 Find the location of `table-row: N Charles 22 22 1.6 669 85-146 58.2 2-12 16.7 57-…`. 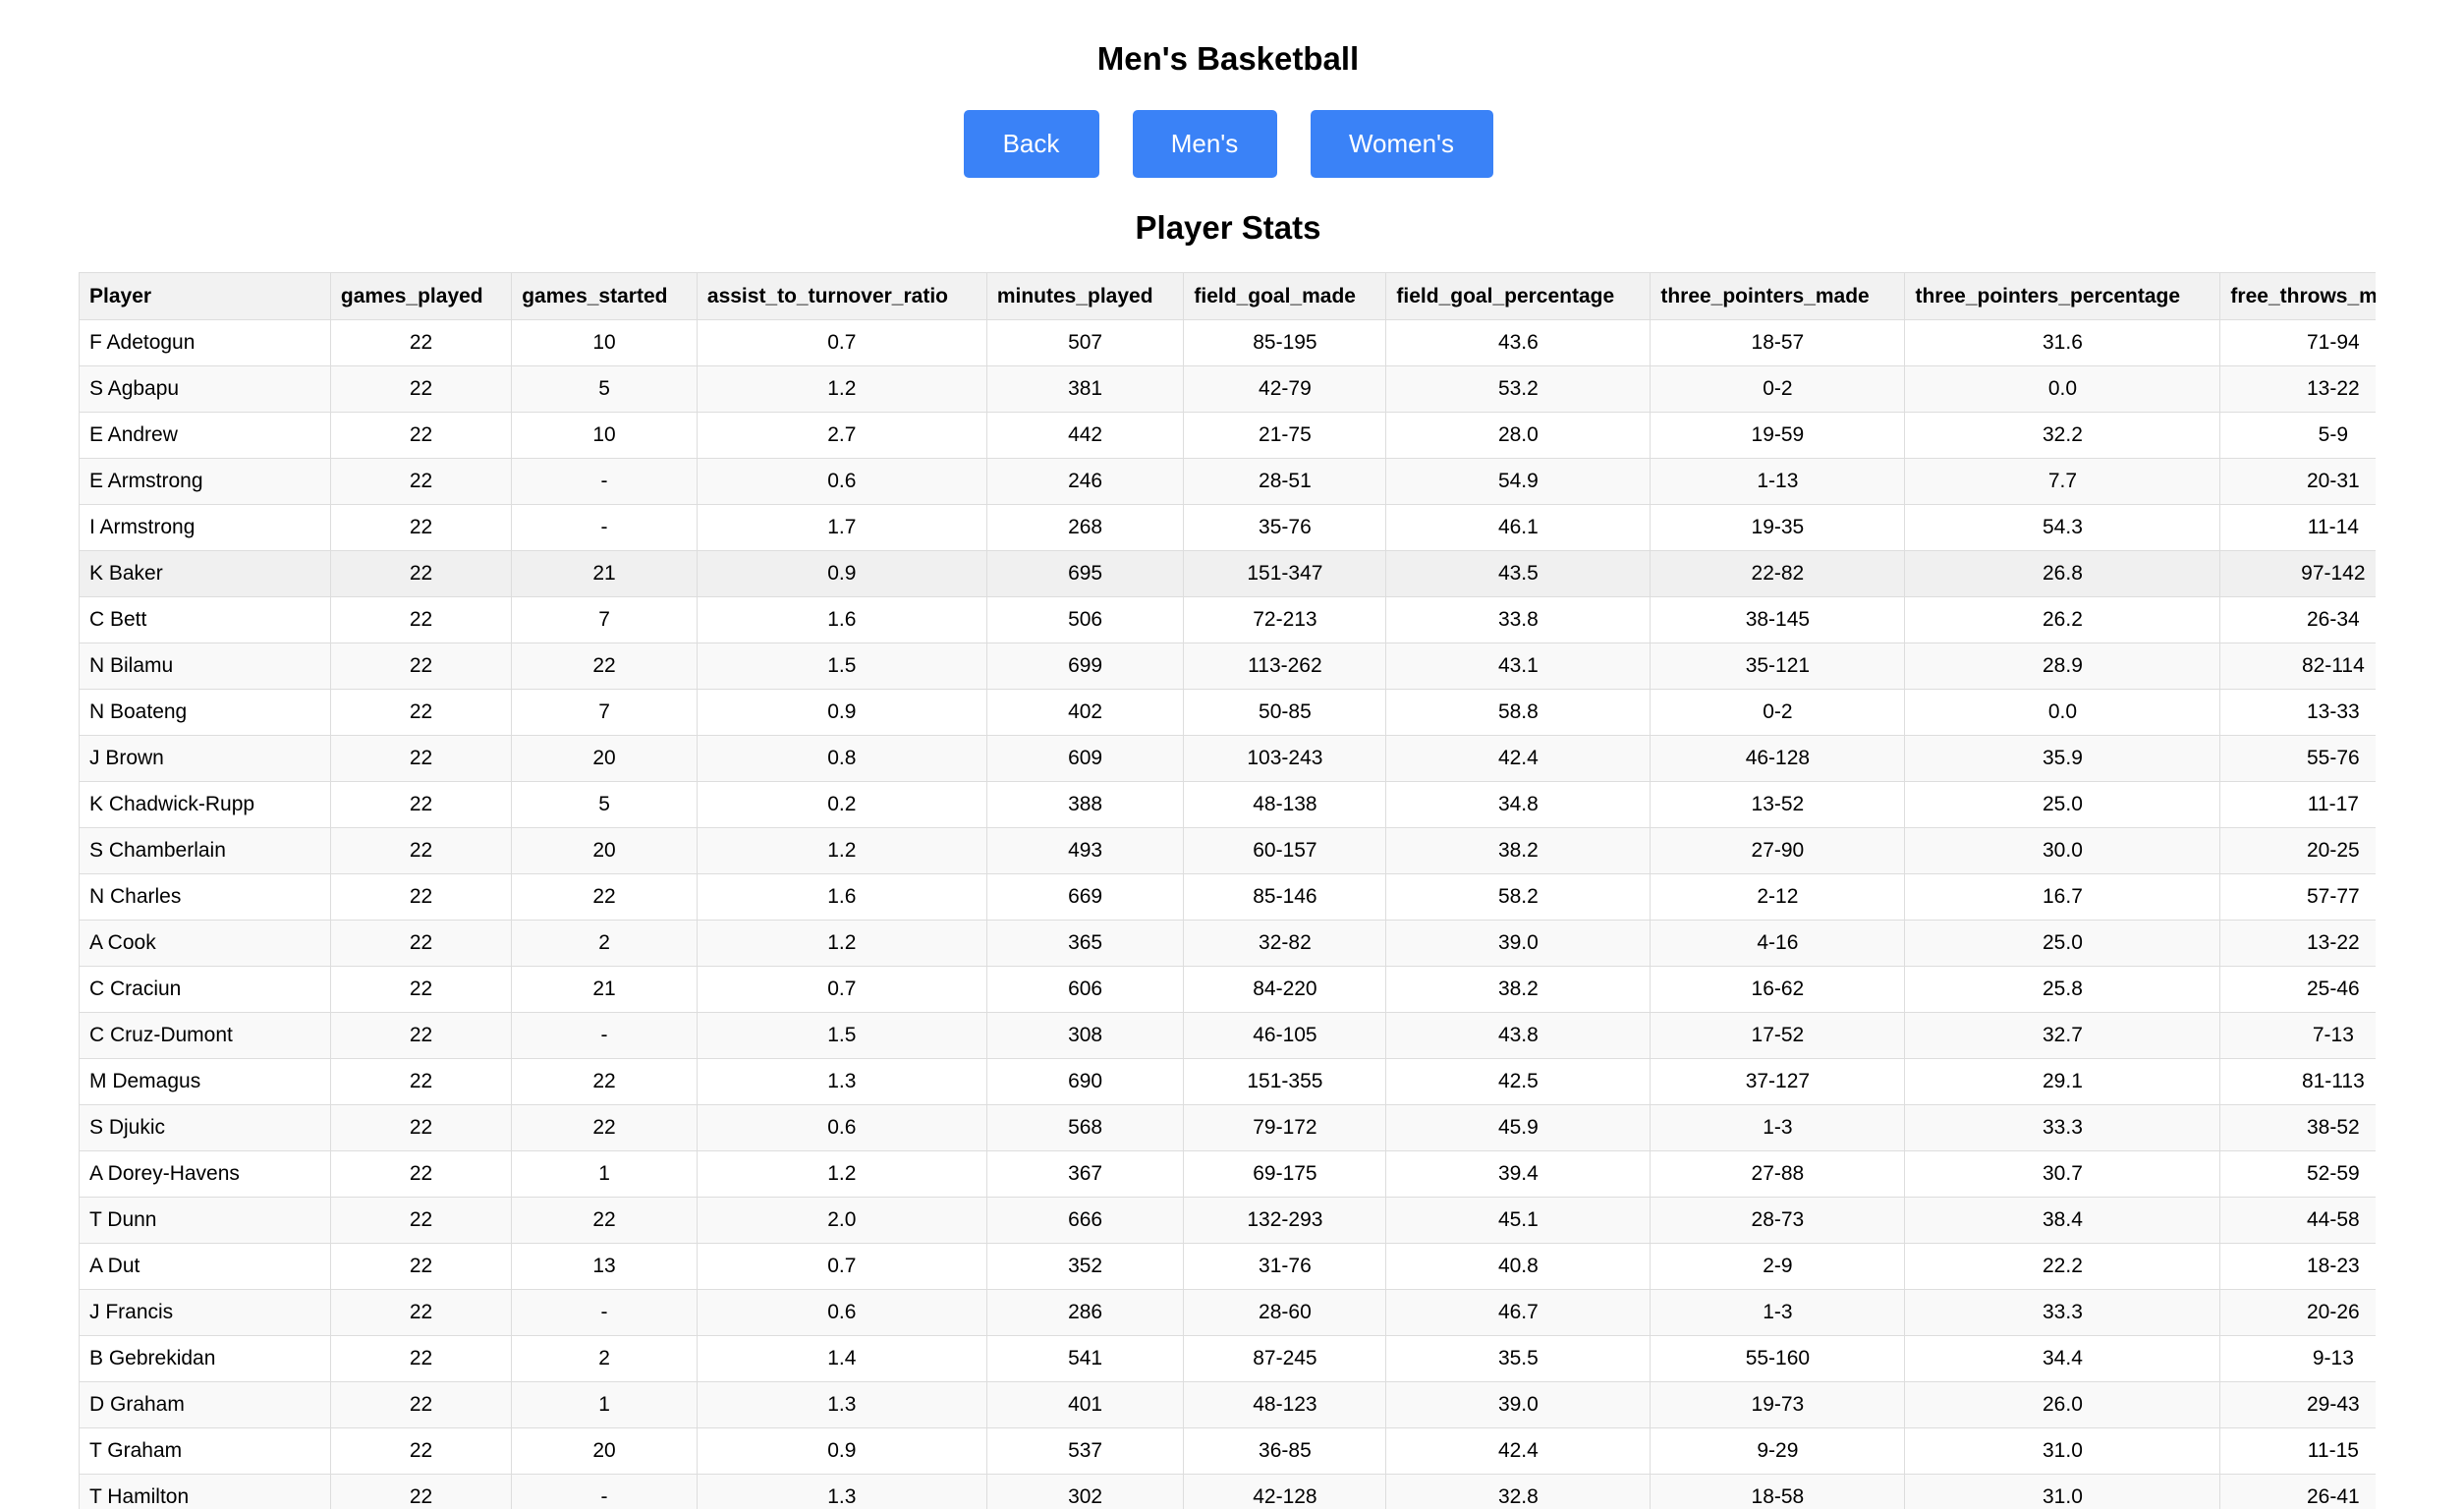

table-row: N Charles 22 22 1.6 669 85-146 58.2 2-12 16.7 57-… is located at coordinates (1227, 897).